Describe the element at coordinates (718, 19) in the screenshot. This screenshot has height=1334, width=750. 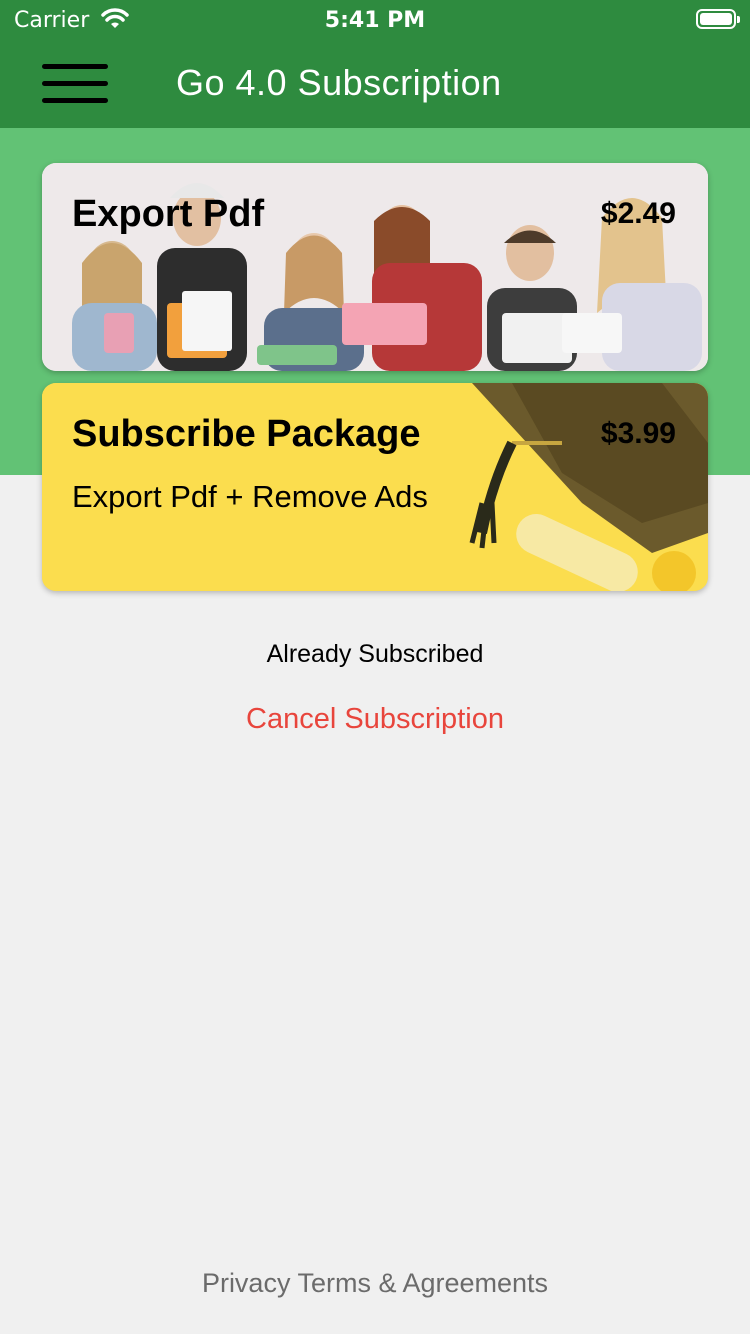
I see `battery-icon` at that location.